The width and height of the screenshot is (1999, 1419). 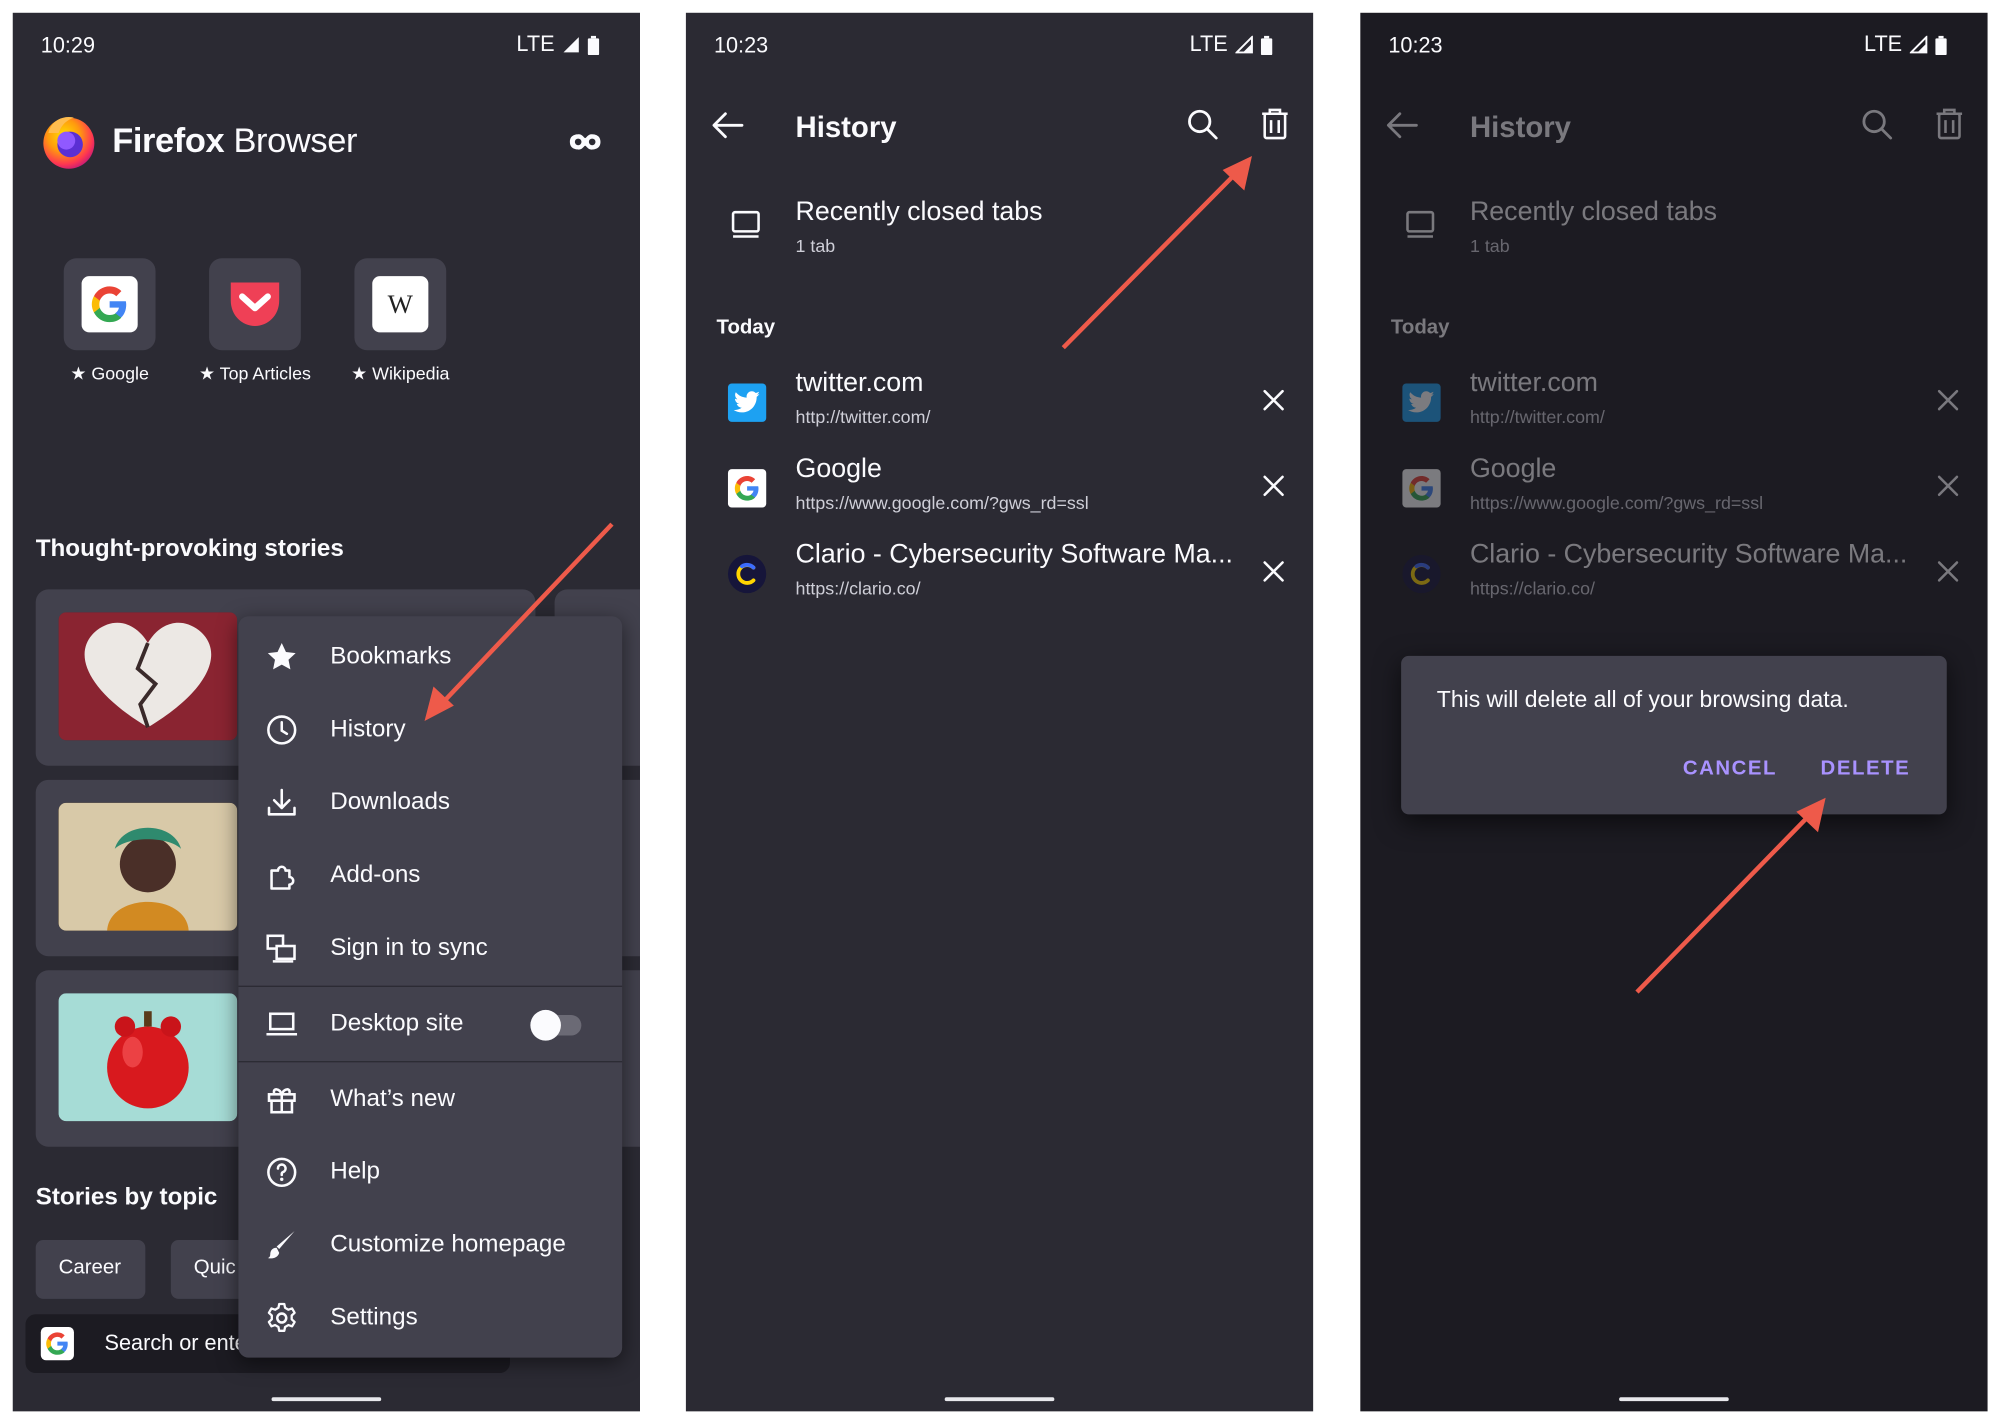 What do you see at coordinates (255, 304) in the screenshot?
I see `pocket-icon` at bounding box center [255, 304].